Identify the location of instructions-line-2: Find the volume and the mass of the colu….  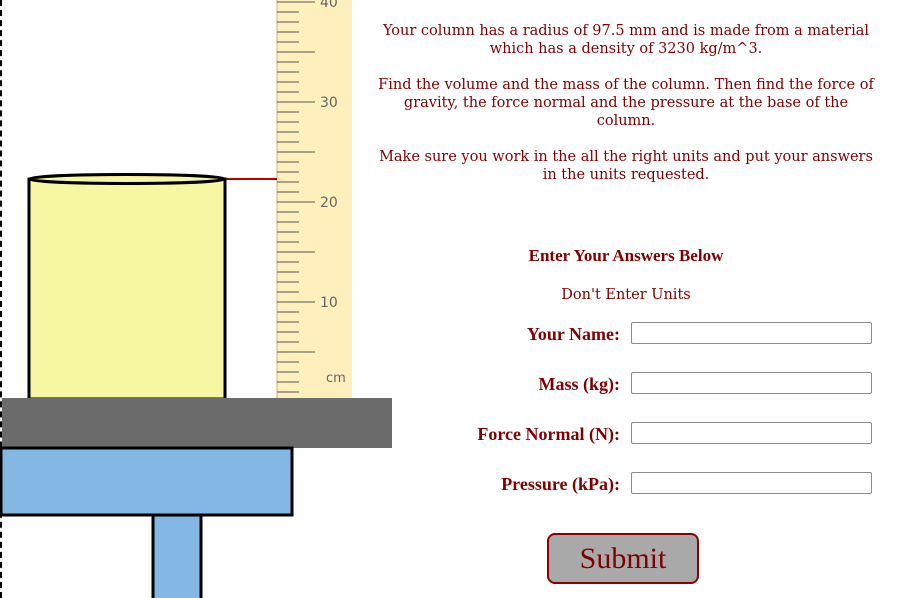
(626, 103).